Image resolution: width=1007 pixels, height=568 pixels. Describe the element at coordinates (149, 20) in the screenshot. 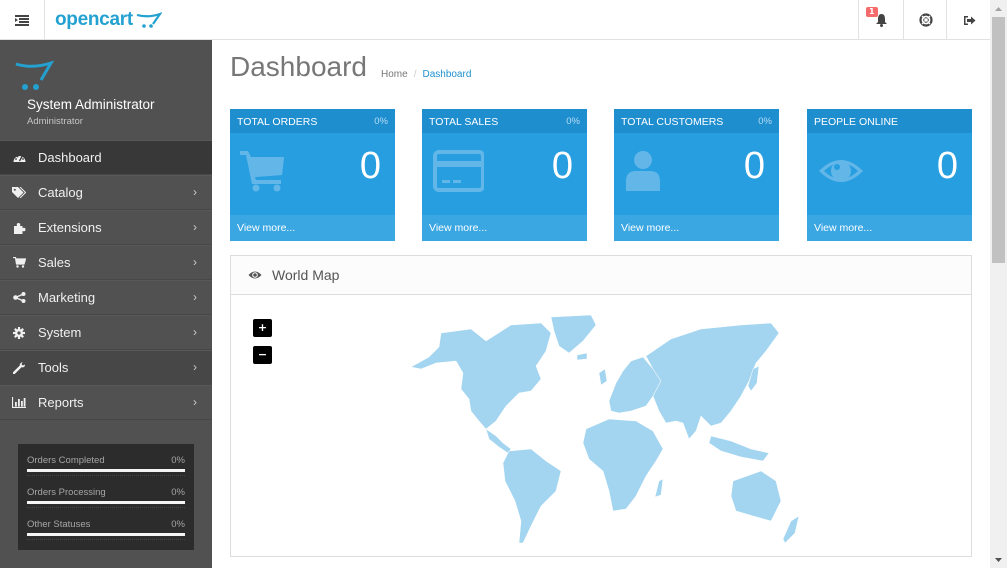

I see `logo-cart-icon` at that location.